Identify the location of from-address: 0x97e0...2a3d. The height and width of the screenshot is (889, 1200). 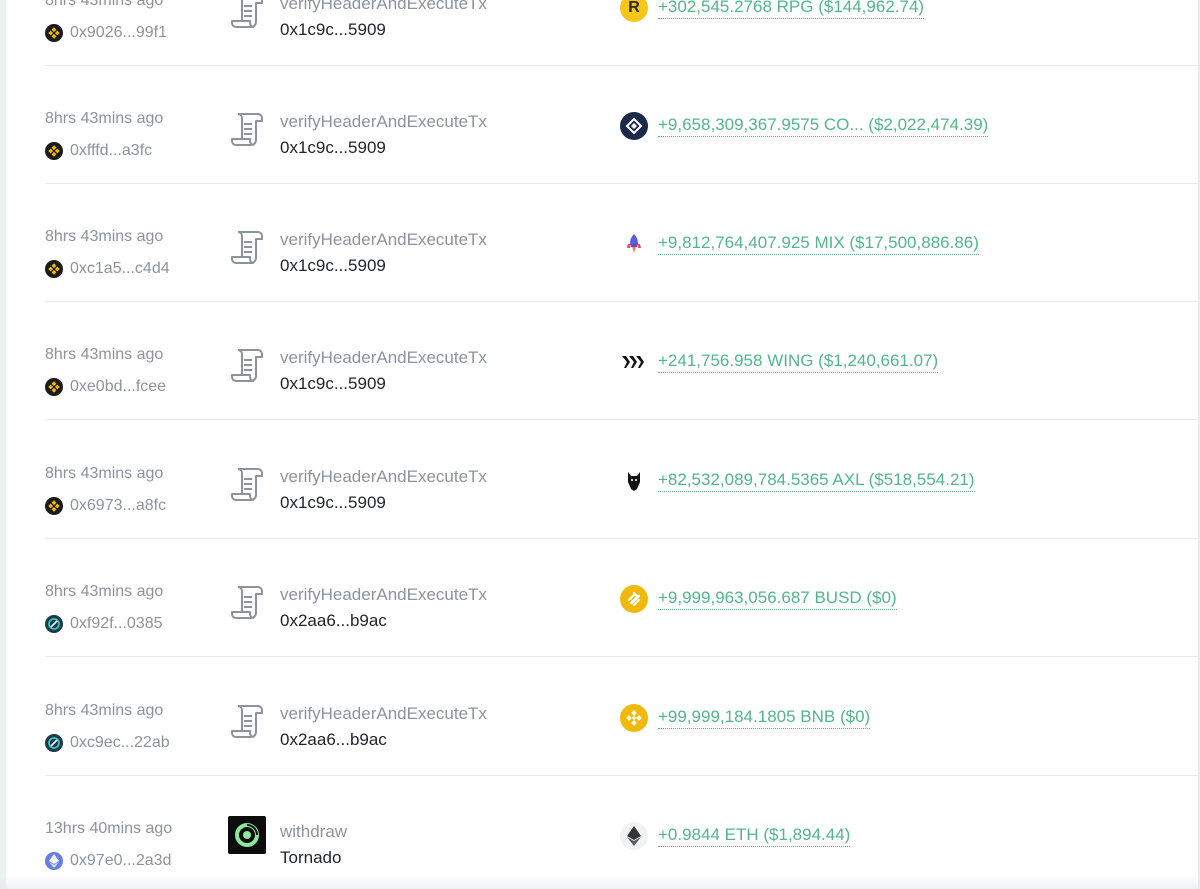
(108, 861).